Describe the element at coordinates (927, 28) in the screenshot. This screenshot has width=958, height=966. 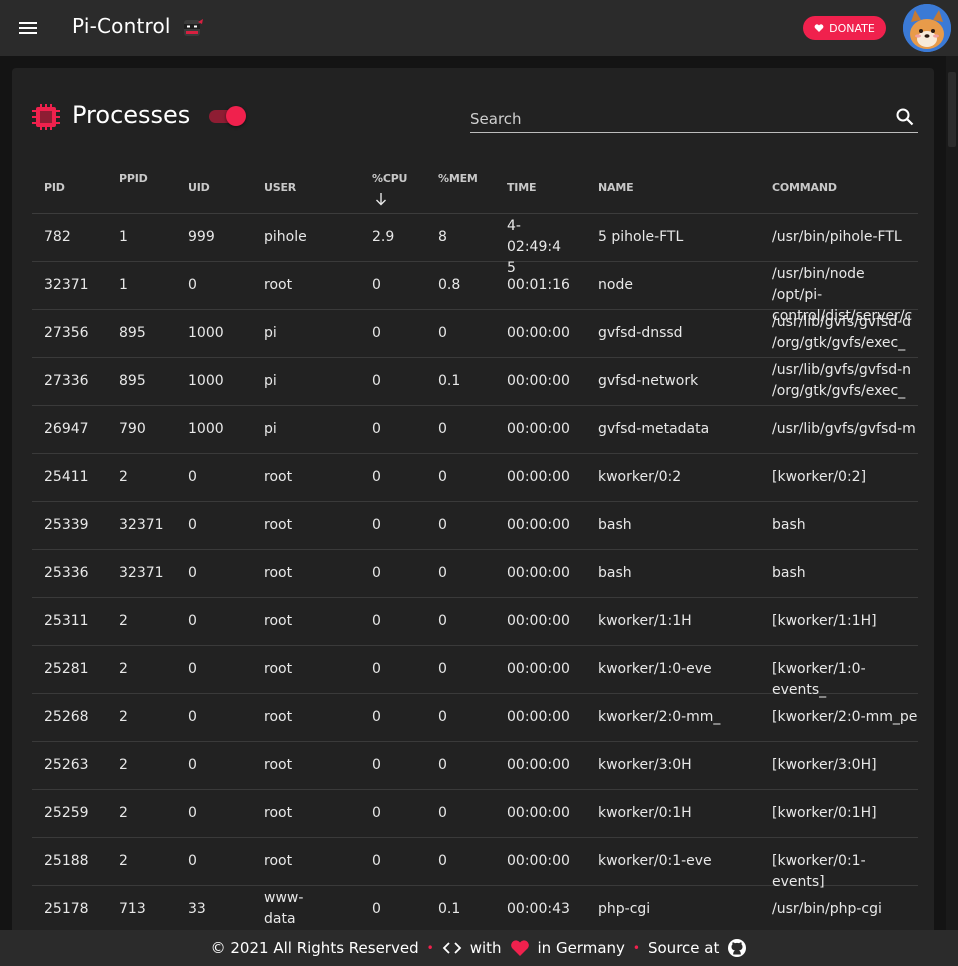
I see `dog-avatar` at that location.